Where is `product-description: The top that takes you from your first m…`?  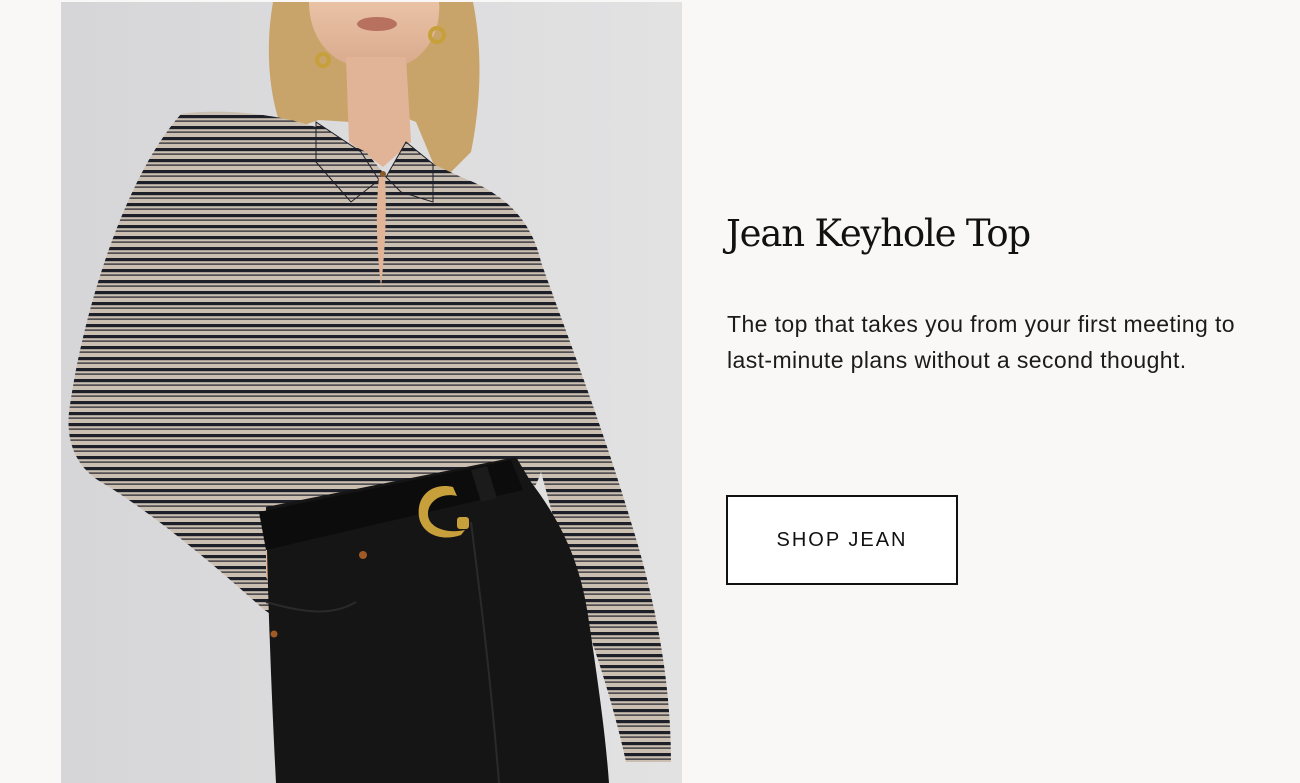 product-description: The top that takes you from your first m… is located at coordinates (981, 342).